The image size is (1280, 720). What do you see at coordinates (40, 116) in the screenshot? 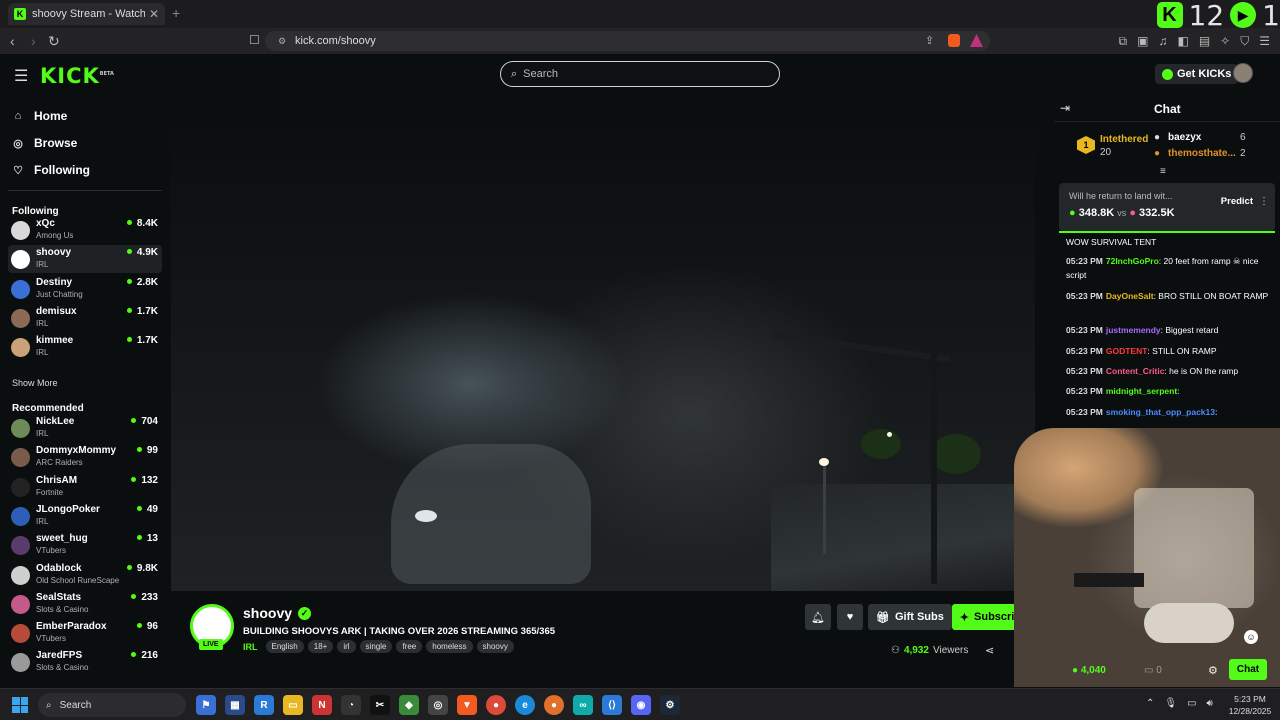
I see `nav-home: ⌂ Home` at bounding box center [40, 116].